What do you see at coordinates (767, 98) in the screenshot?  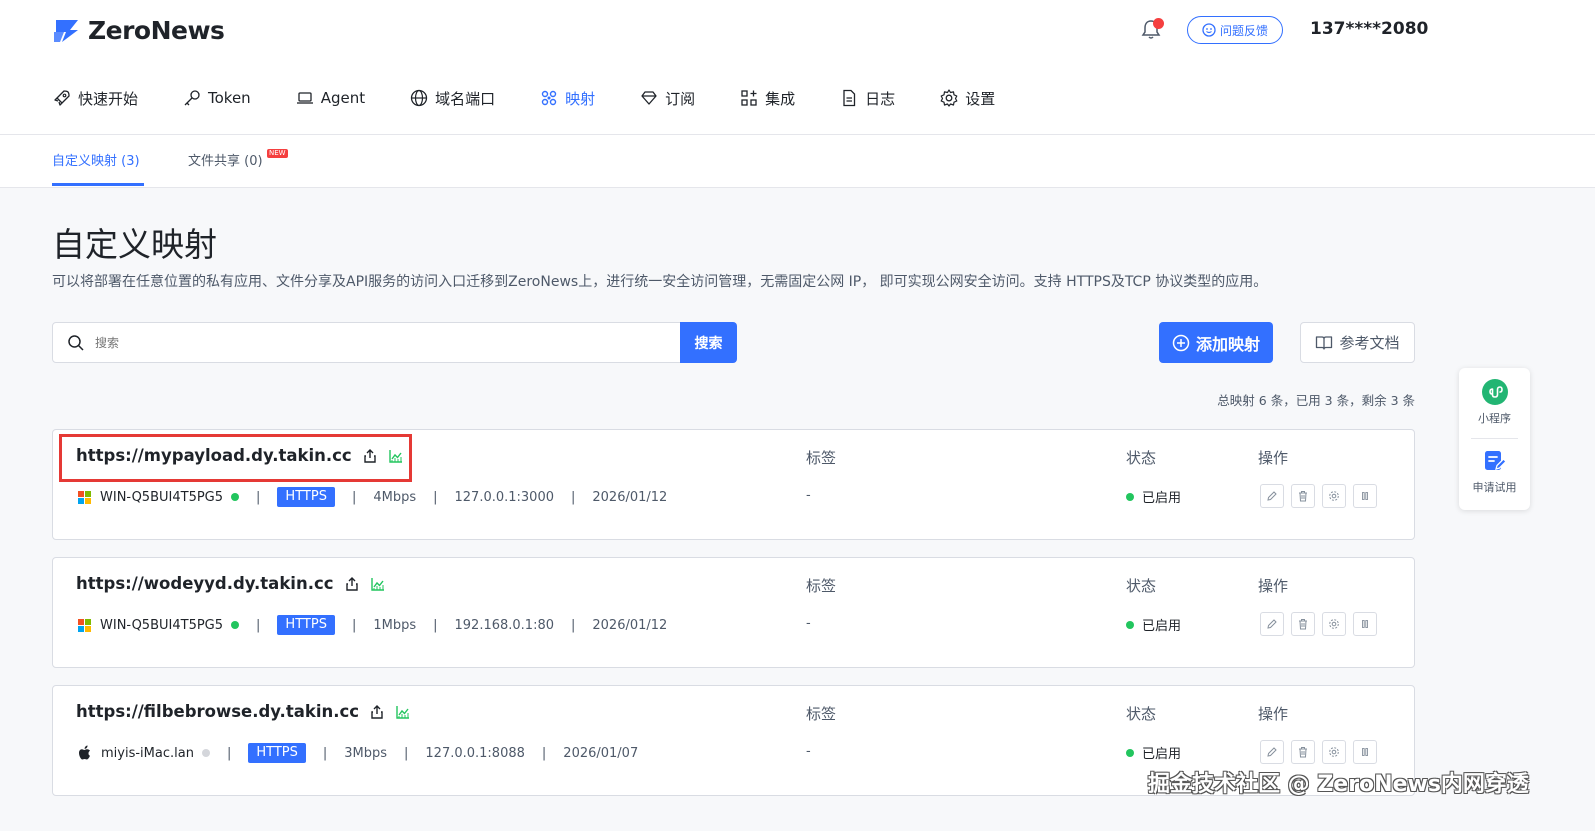 I see `nav-integration: 集成` at bounding box center [767, 98].